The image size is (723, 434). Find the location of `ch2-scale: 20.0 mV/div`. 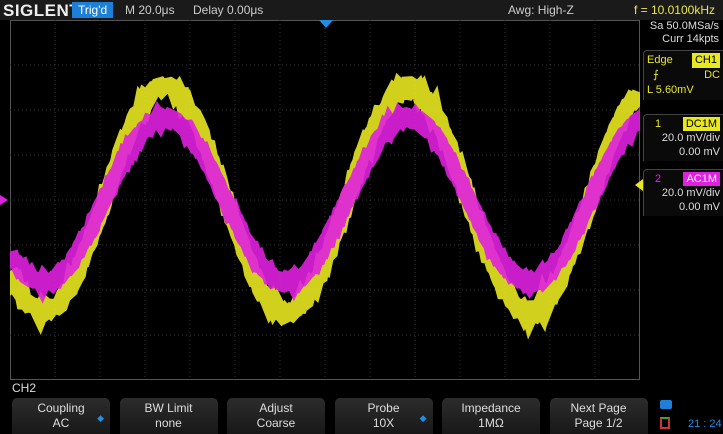

ch2-scale: 20.0 mV/div is located at coordinates (683, 193).